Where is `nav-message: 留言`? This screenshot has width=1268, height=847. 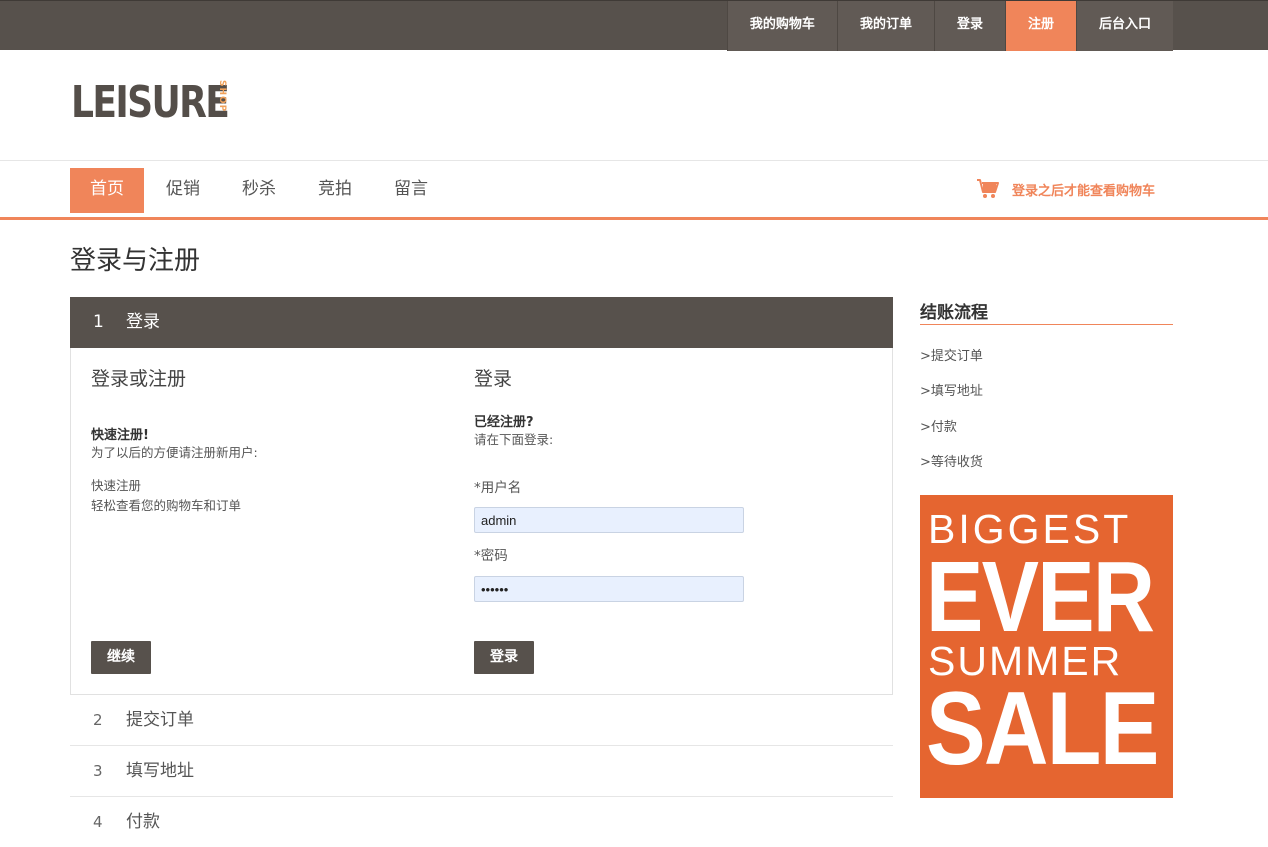 nav-message: 留言 is located at coordinates (411, 190).